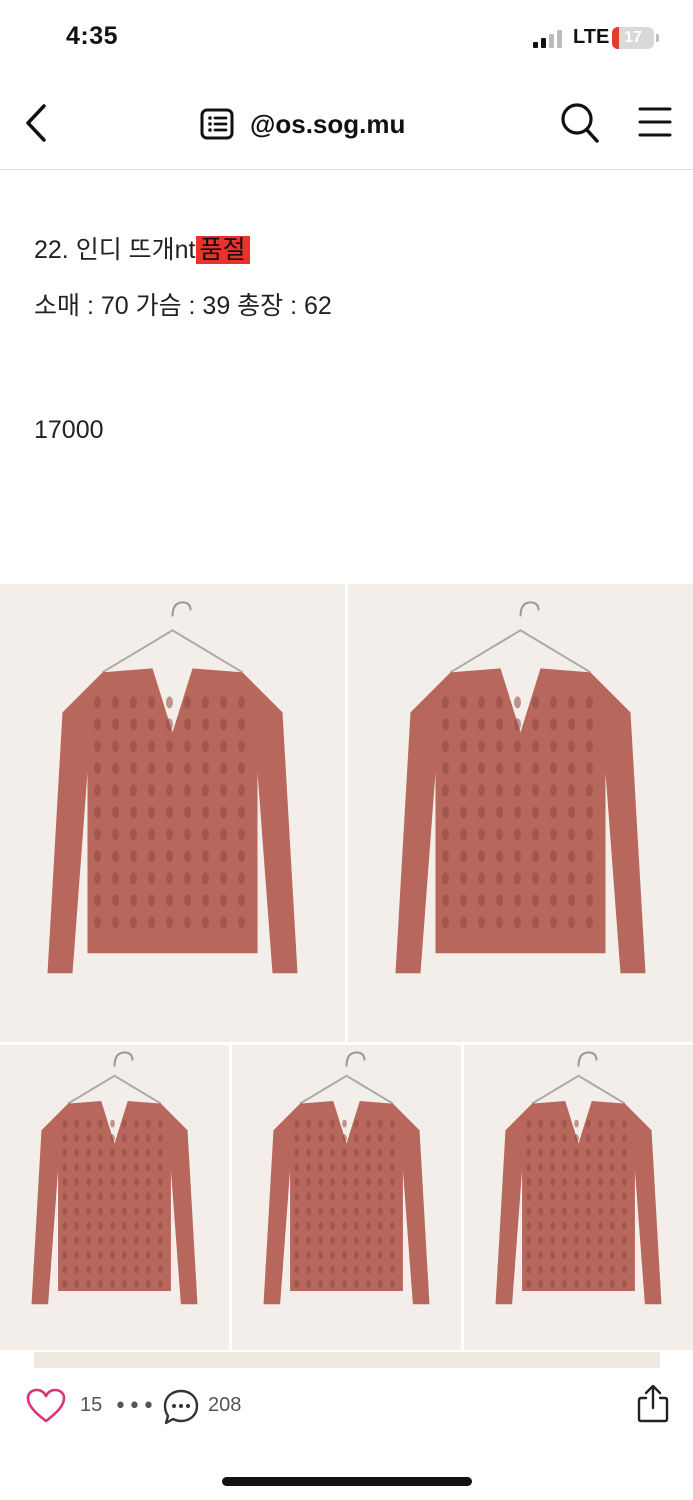 This screenshot has height=1500, width=693. What do you see at coordinates (37, 123) in the screenshot?
I see `chevron-left-icon` at bounding box center [37, 123].